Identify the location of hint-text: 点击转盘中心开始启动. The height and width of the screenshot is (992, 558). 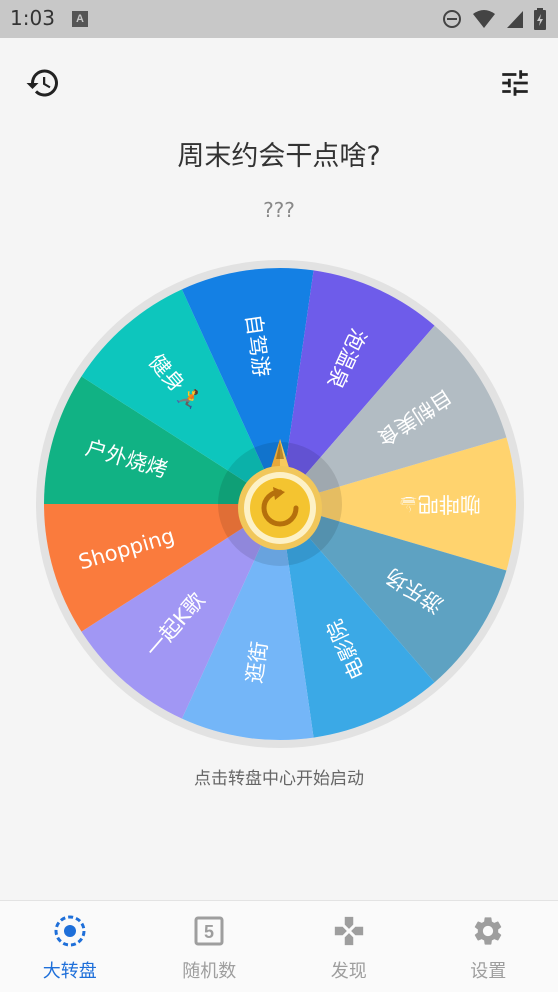
(279, 779).